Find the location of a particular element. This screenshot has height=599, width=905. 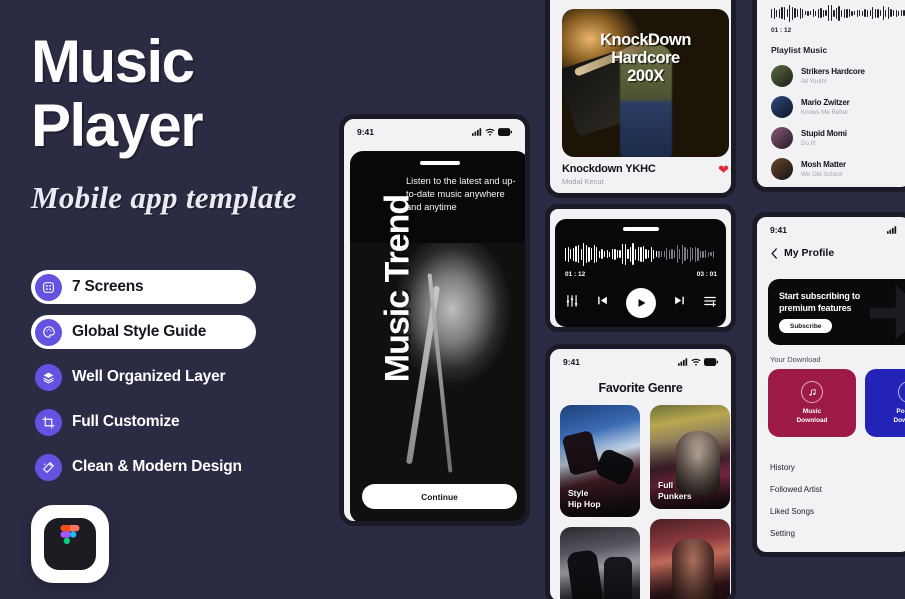

artwork-title: KnockDown Hardcore 200X is located at coordinates (645, 58).